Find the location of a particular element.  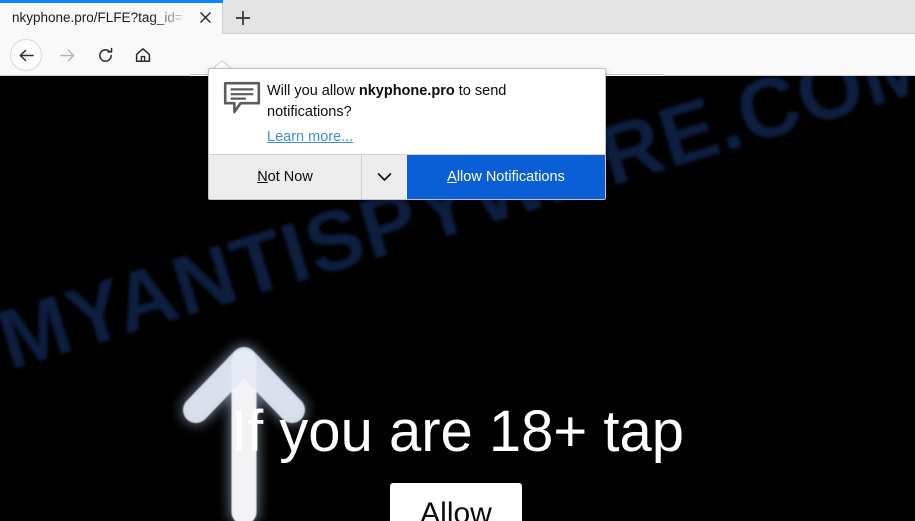

page-allow-button: Allow is located at coordinates (456, 502).